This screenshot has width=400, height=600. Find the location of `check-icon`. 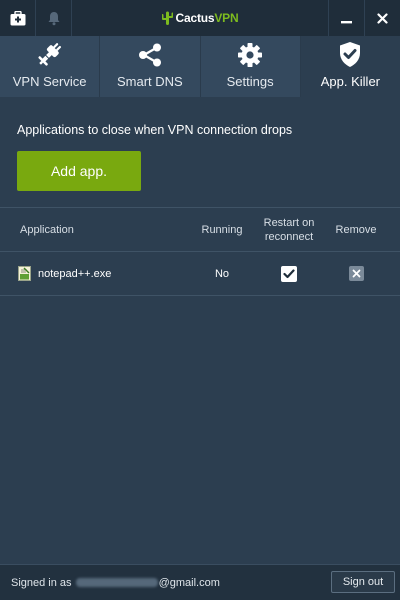

check-icon is located at coordinates (289, 273).